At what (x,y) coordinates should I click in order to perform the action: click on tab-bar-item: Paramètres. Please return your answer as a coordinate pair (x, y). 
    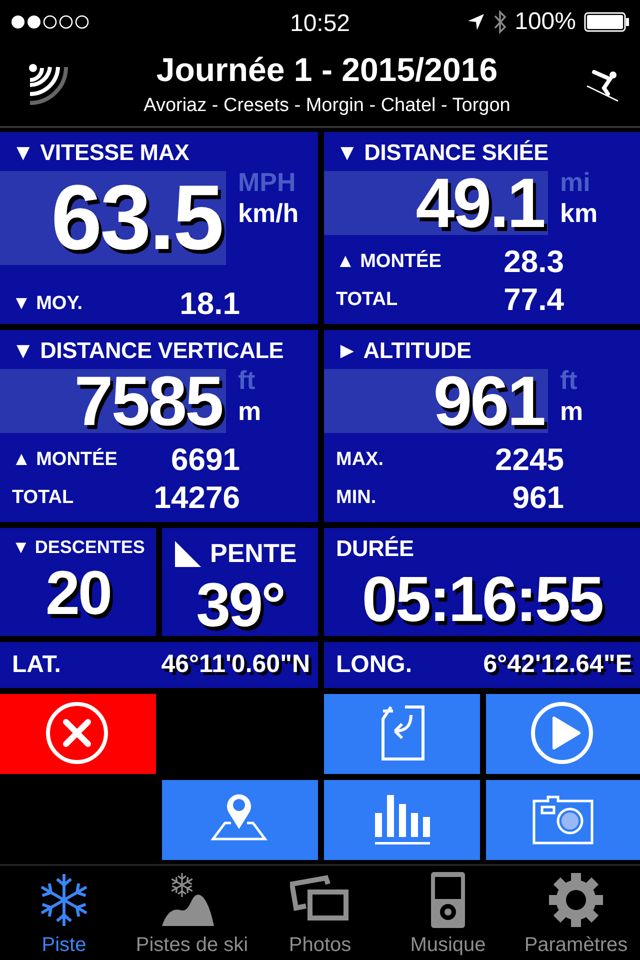
    Looking at the image, I should click on (576, 913).